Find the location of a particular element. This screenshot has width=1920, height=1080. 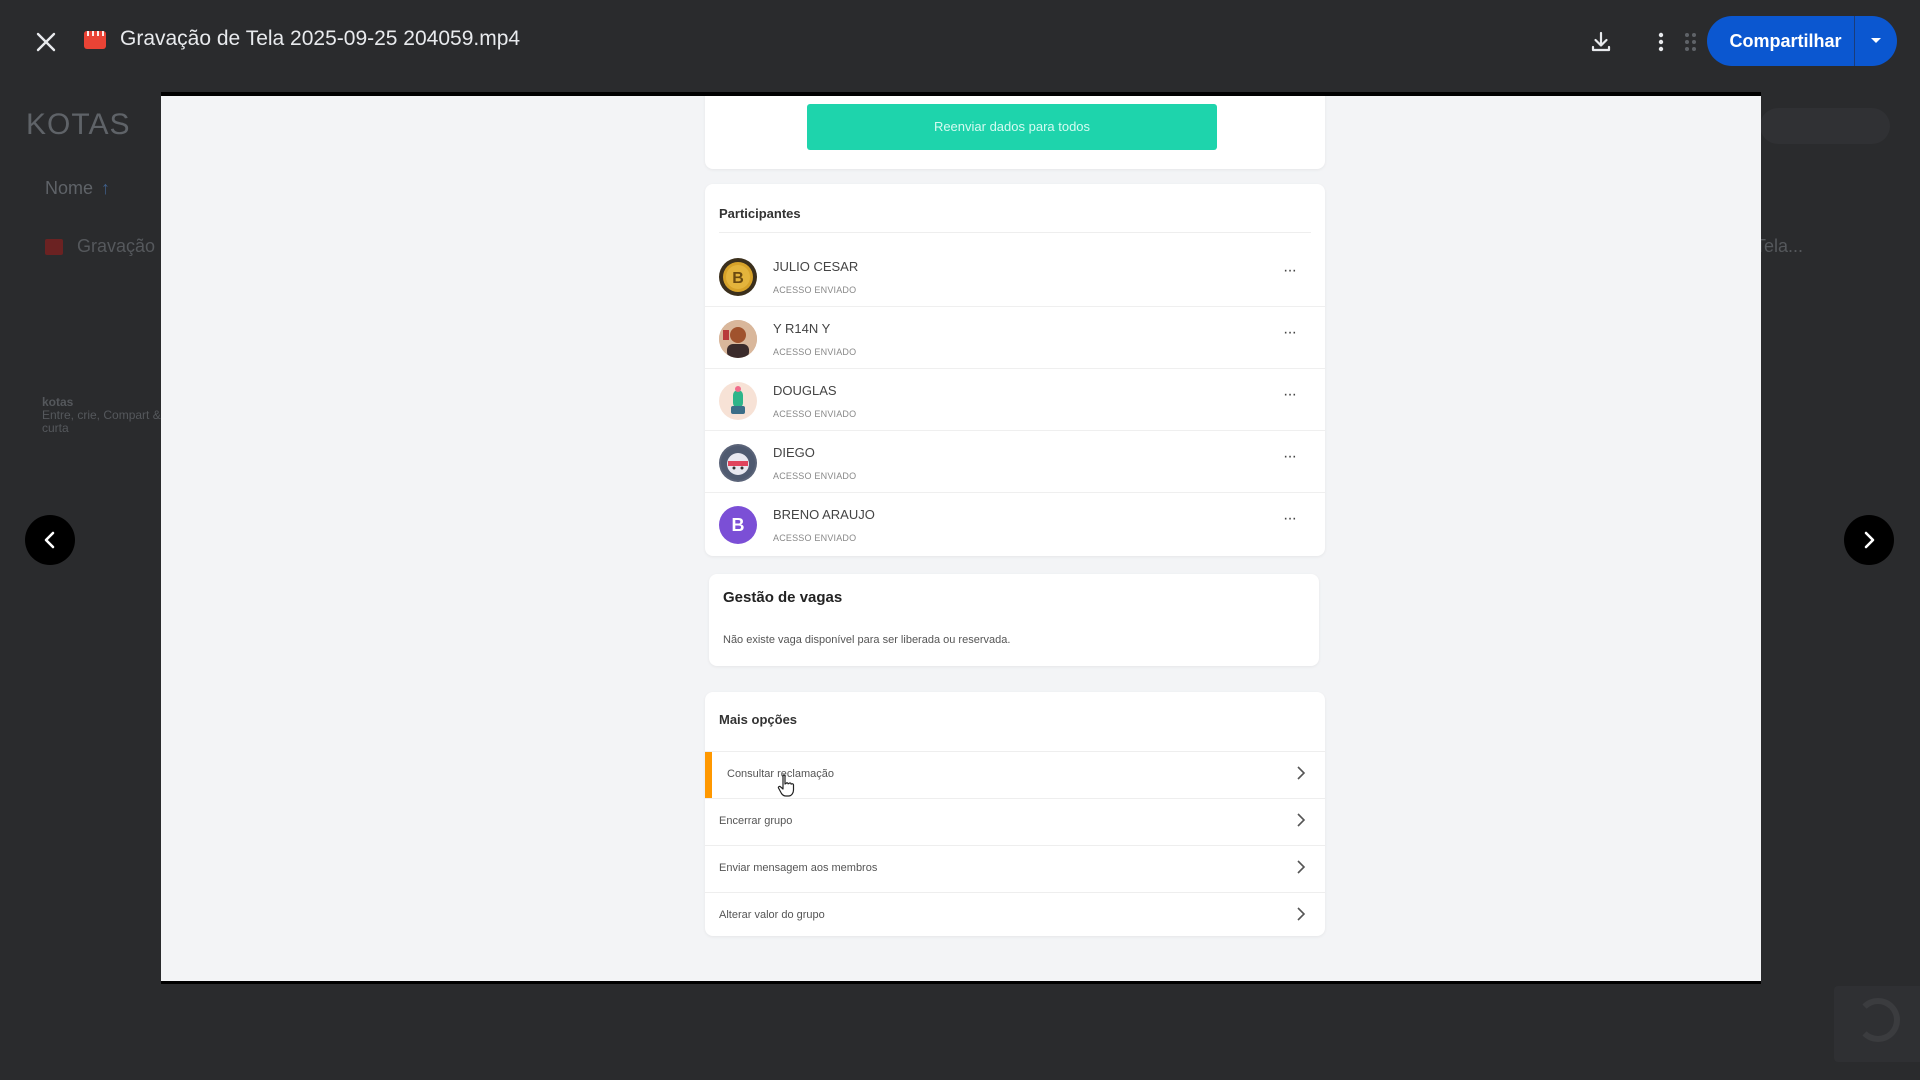

svg-text: B is located at coordinates (738, 278).